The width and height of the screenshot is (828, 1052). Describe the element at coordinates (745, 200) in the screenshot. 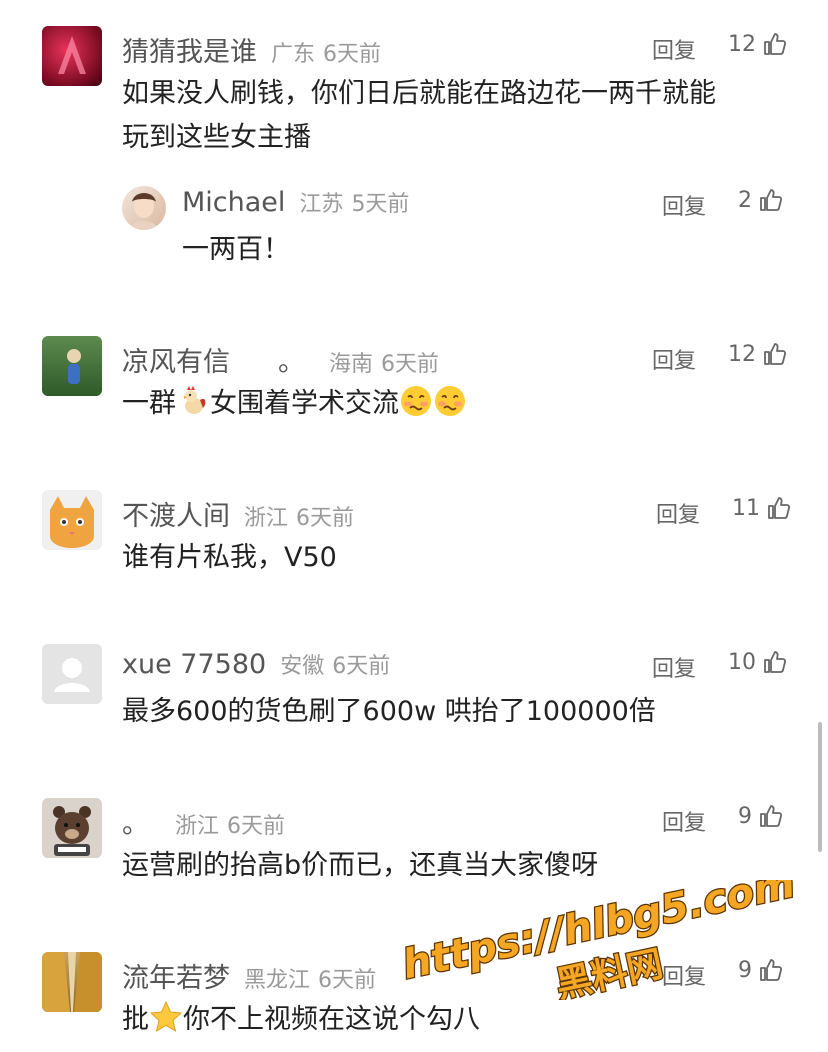

I see `like-count: 2` at that location.